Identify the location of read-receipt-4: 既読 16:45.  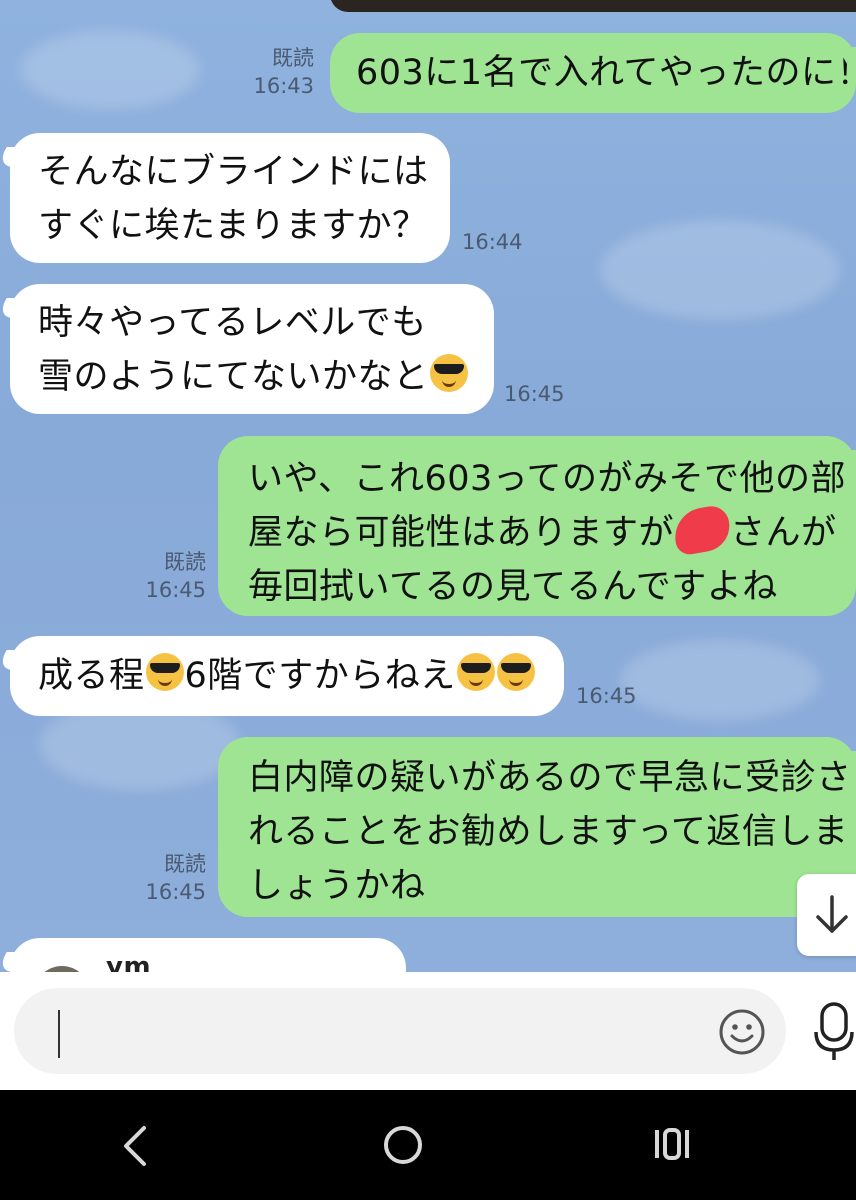
(175, 576).